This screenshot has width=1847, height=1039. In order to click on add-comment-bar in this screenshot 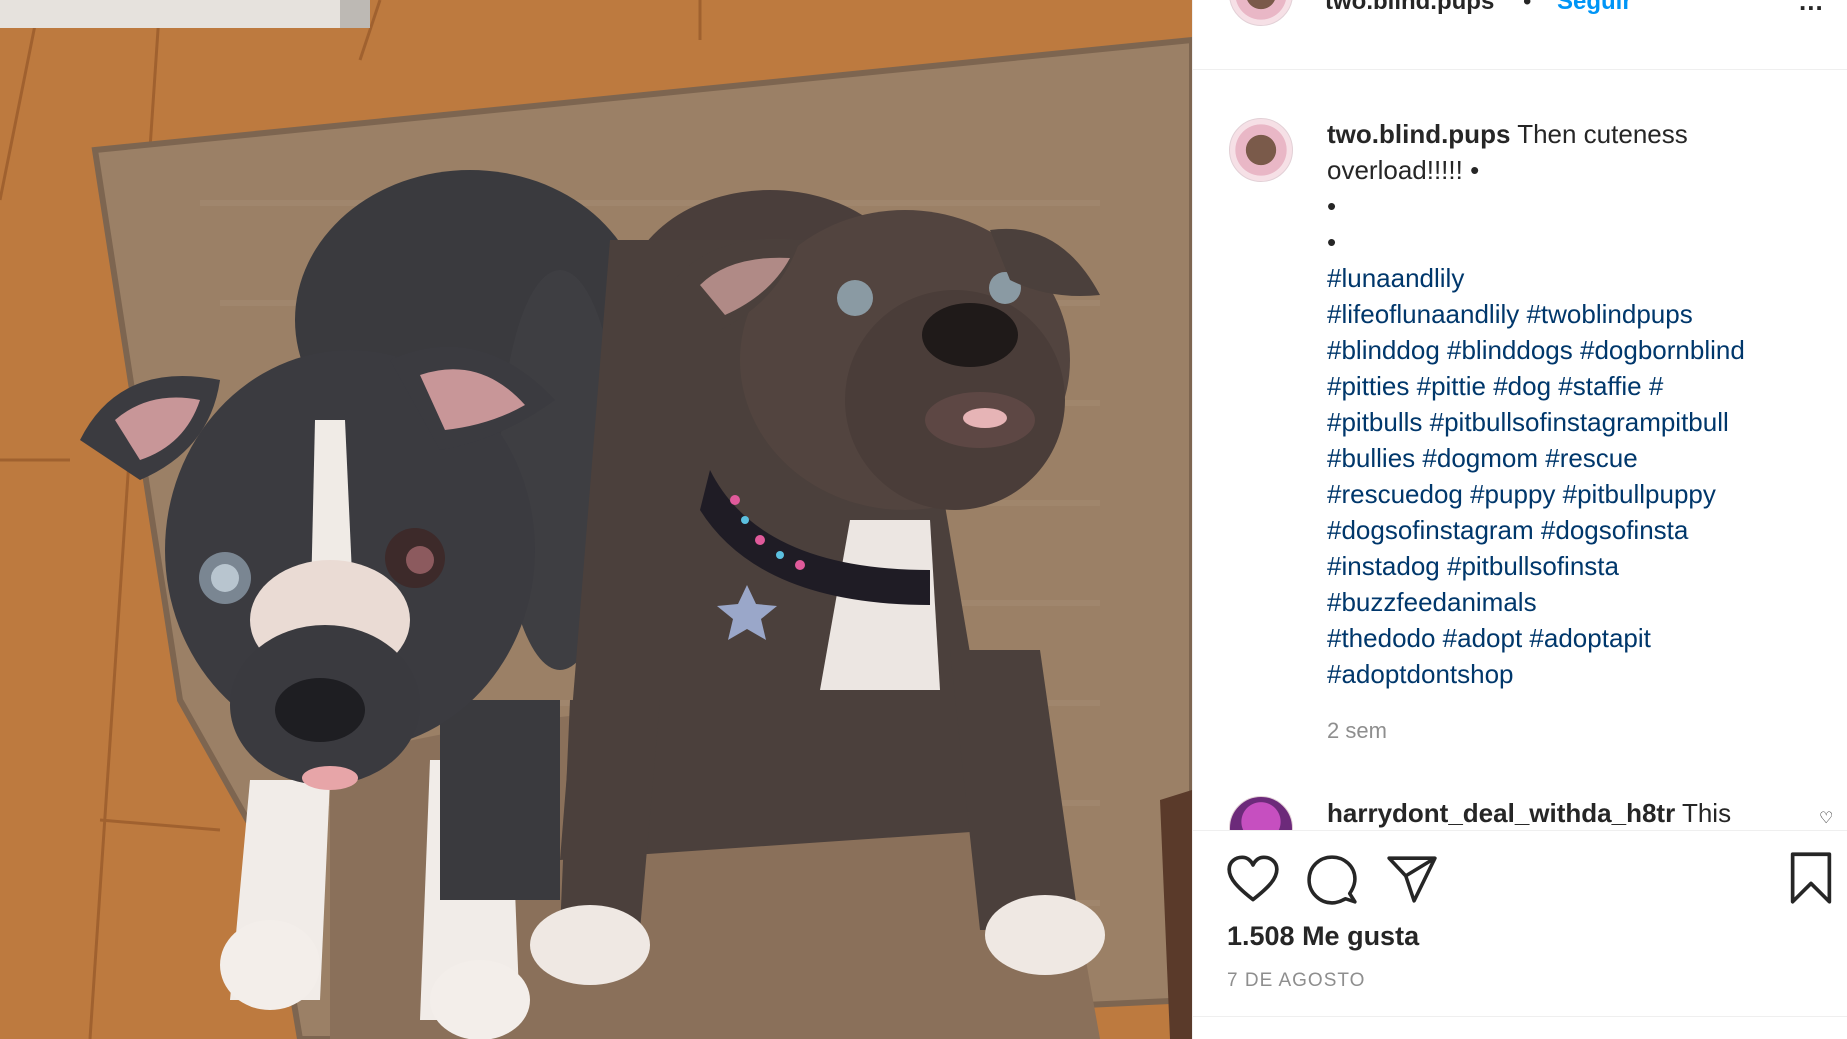, I will do `click(1520, 1027)`.